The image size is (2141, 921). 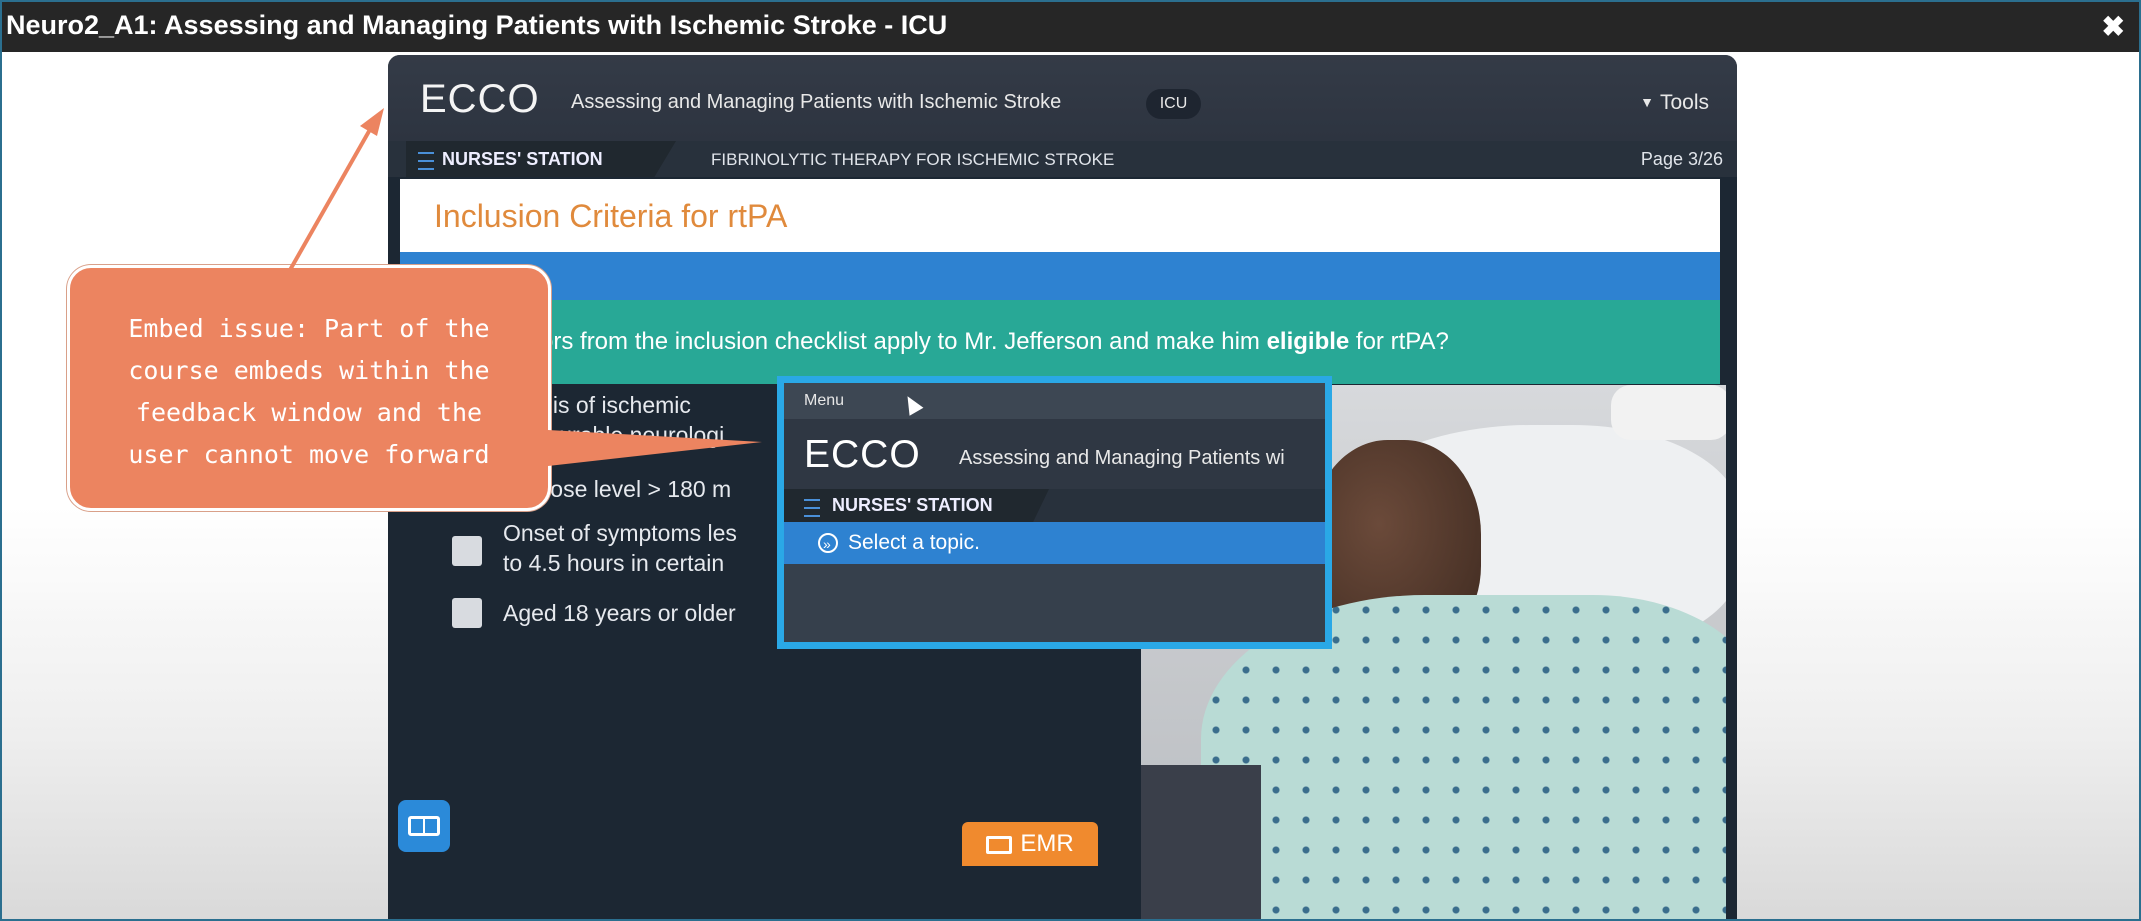 What do you see at coordinates (655, 448) in the screenshot?
I see `callout-pointer` at bounding box center [655, 448].